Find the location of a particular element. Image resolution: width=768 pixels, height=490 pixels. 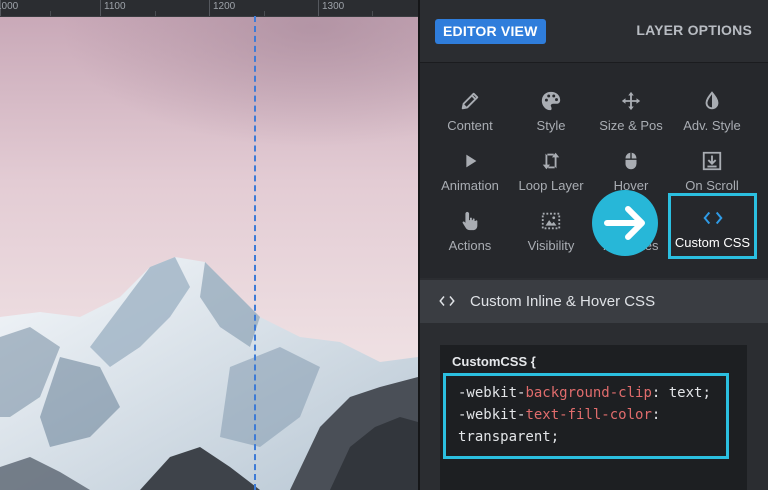

option-adv-style: Adv. Style is located at coordinates (712, 103).